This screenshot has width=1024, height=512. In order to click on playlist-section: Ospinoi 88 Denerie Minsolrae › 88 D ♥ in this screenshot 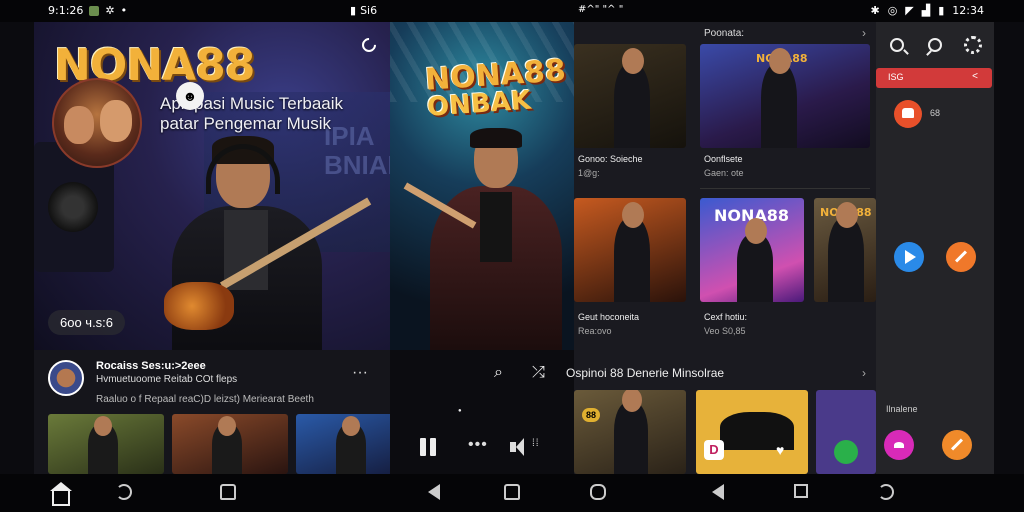, I will do `click(721, 412)`.